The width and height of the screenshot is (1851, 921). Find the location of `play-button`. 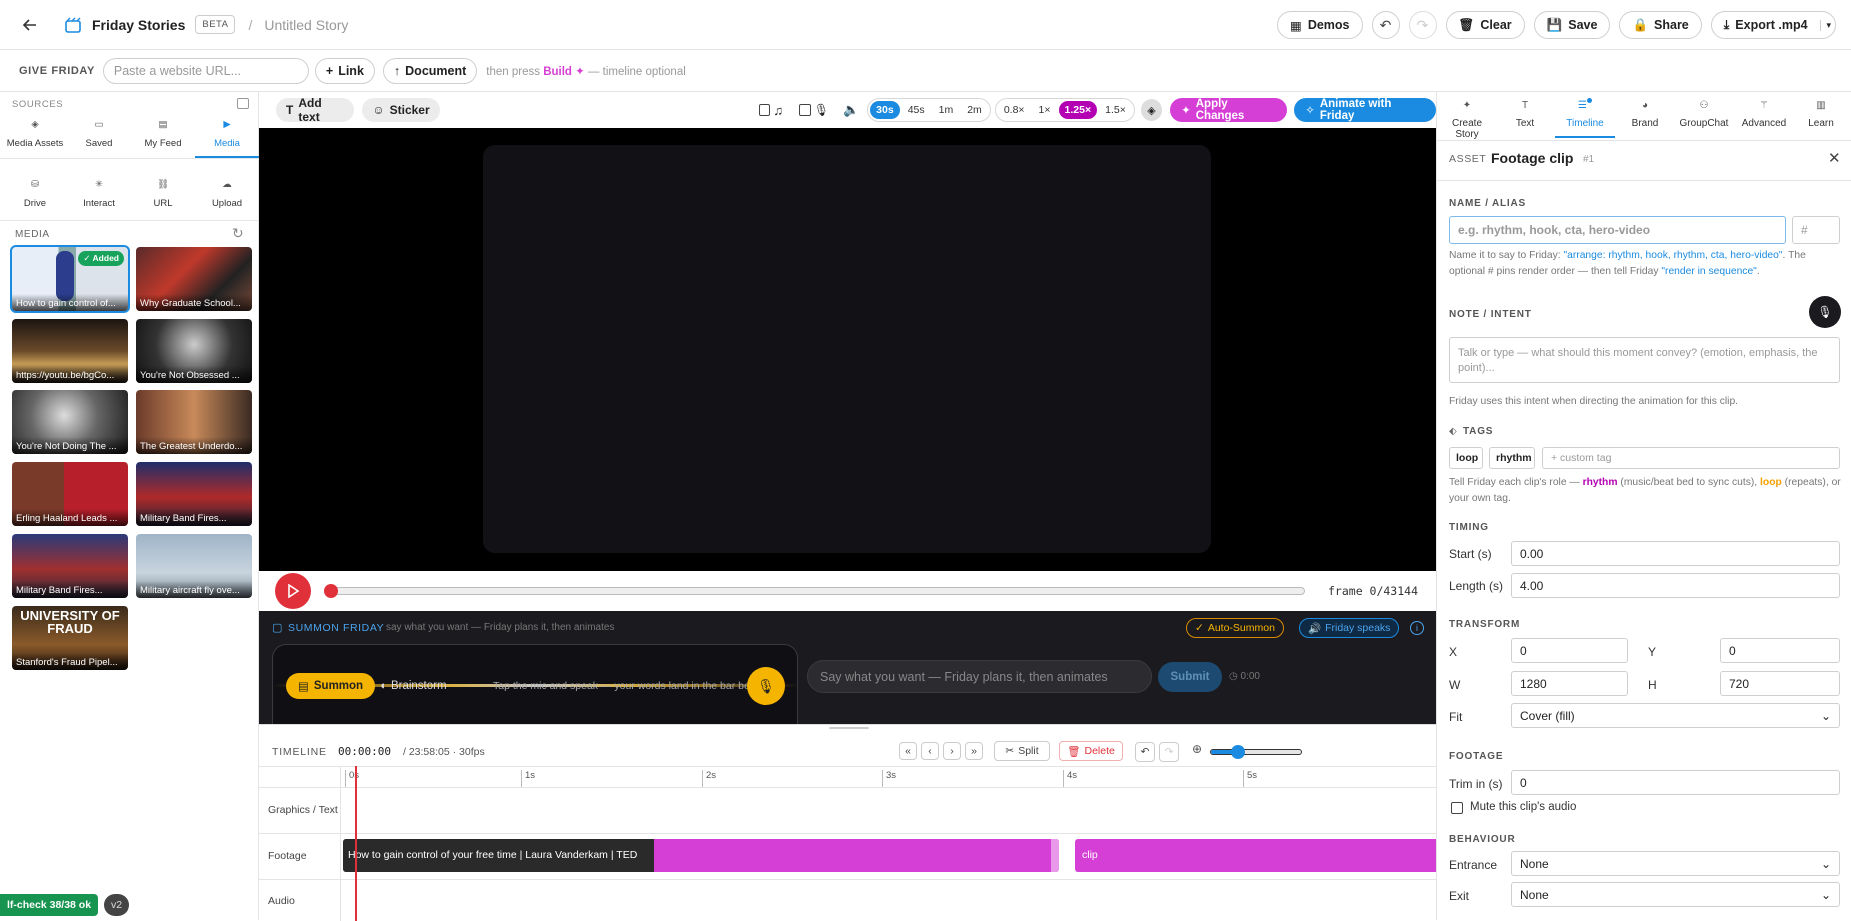

play-button is located at coordinates (293, 591).